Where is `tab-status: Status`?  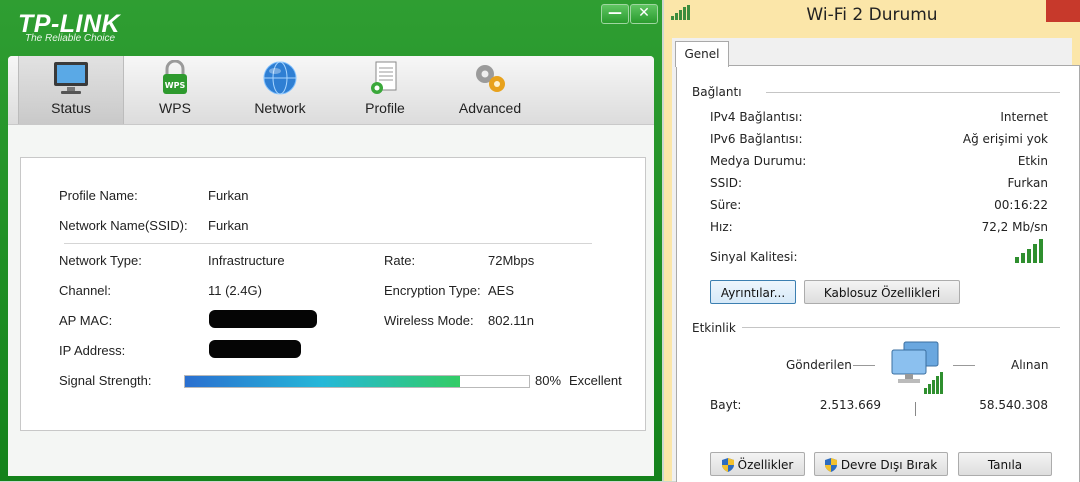 tab-status: Status is located at coordinates (71, 90).